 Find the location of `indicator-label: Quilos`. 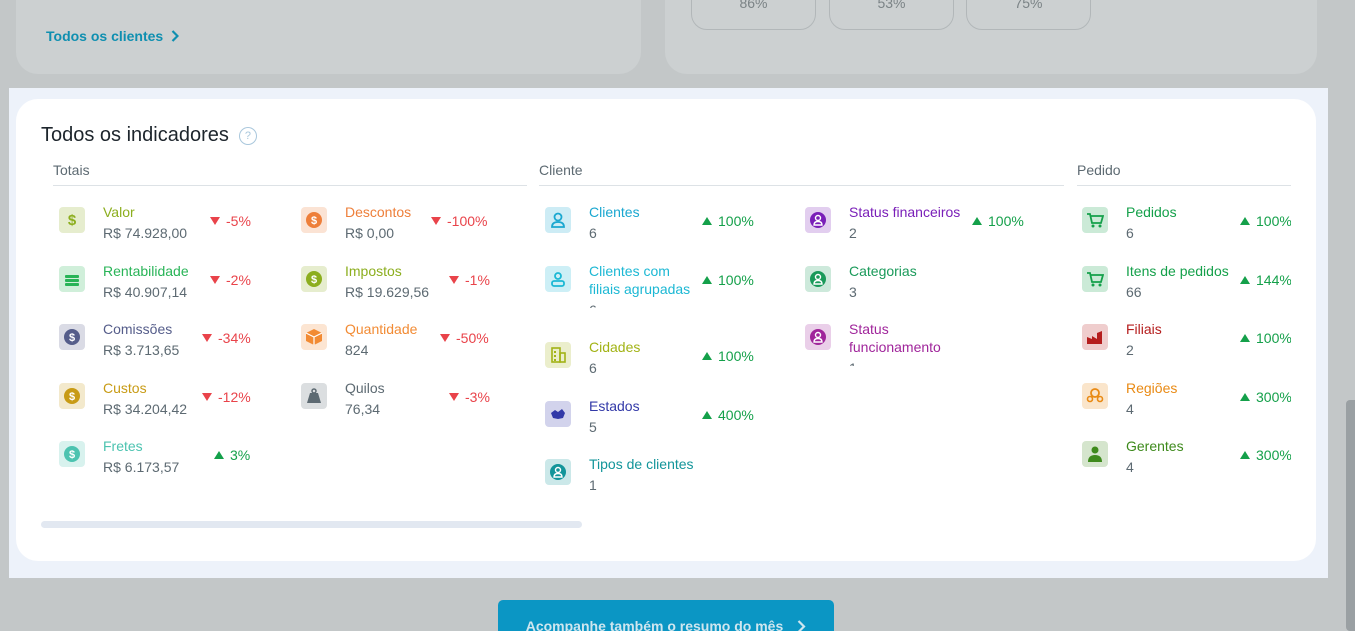

indicator-label: Quilos is located at coordinates (365, 388).